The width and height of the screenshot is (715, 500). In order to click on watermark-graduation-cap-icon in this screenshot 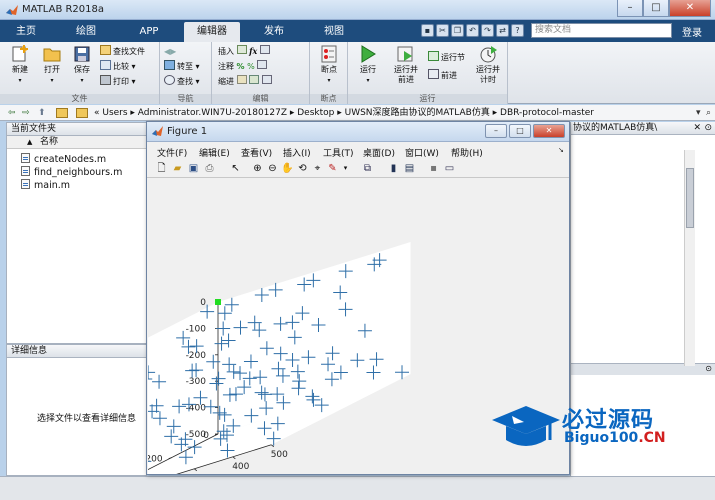, I will do `click(526, 426)`.